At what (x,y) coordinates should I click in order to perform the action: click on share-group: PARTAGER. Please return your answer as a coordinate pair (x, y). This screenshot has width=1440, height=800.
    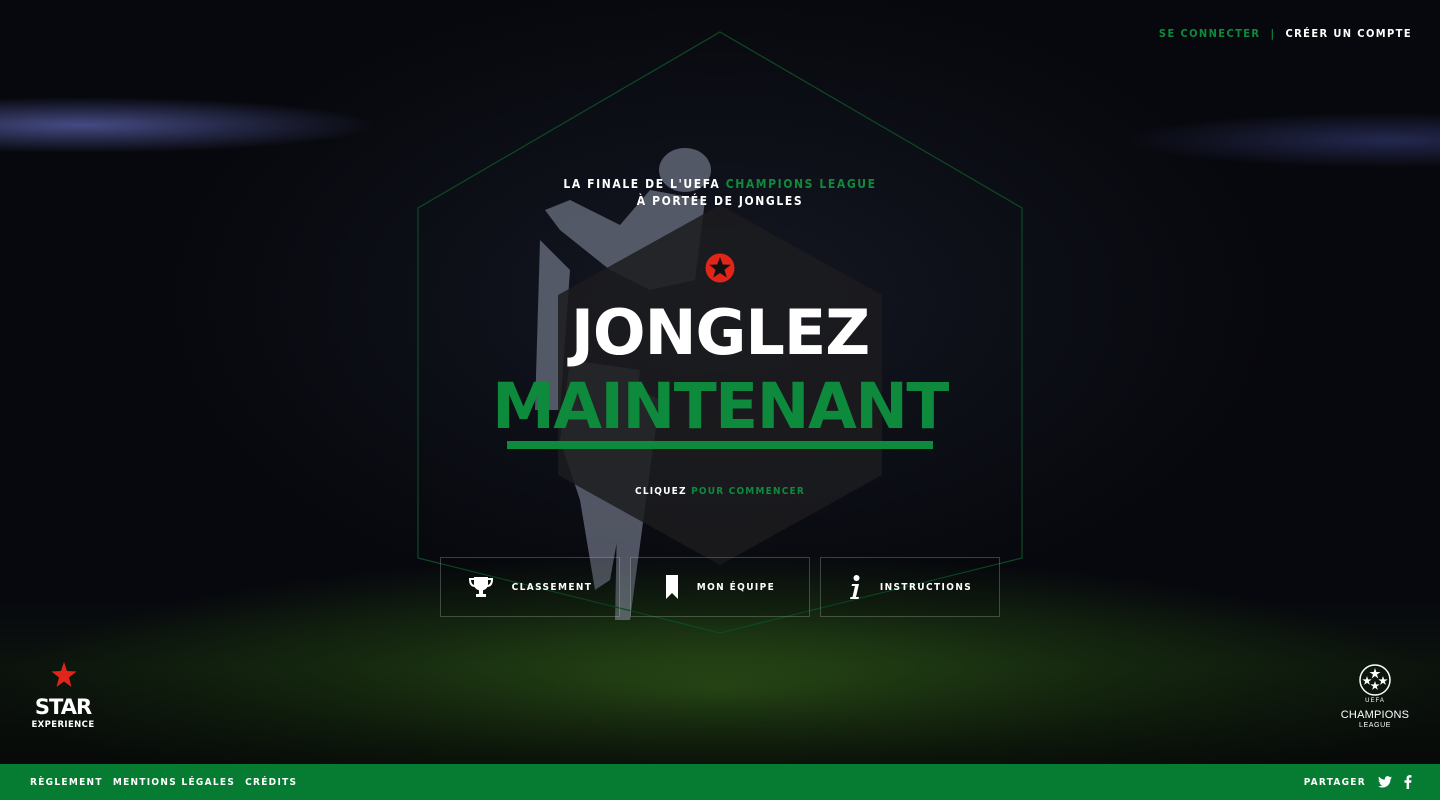
    Looking at the image, I should click on (1358, 782).